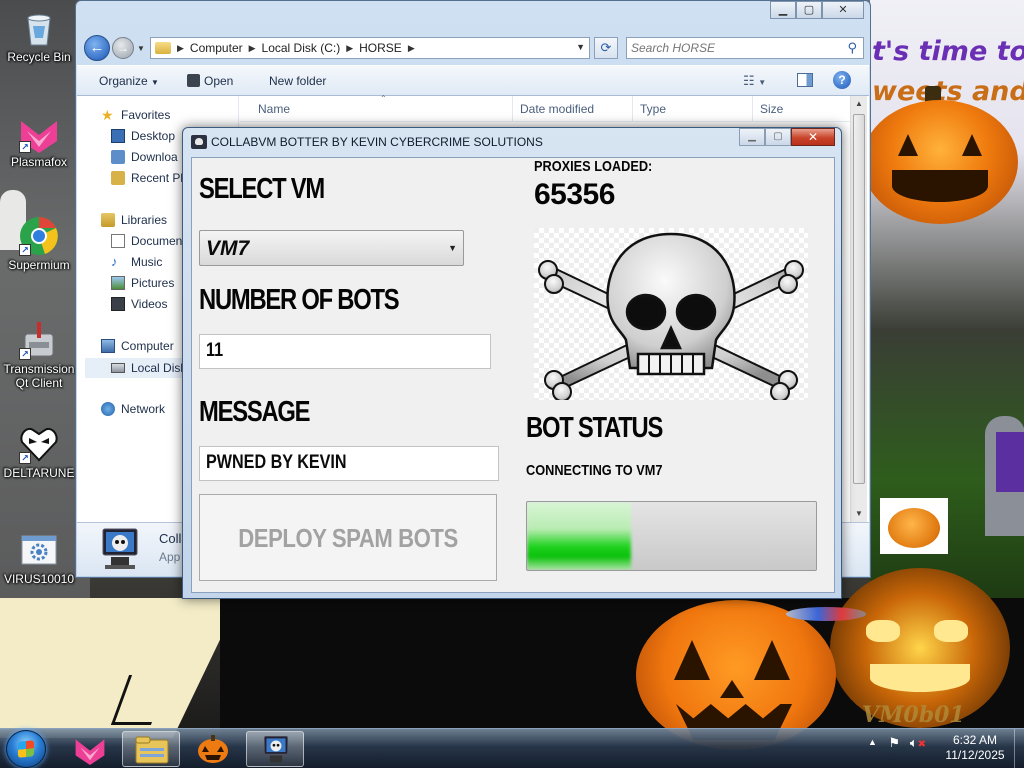 Image resolution: width=1024 pixels, height=768 pixels. Describe the element at coordinates (452, 248) in the screenshot. I see `dropdown-arrow-icon: ▼` at that location.